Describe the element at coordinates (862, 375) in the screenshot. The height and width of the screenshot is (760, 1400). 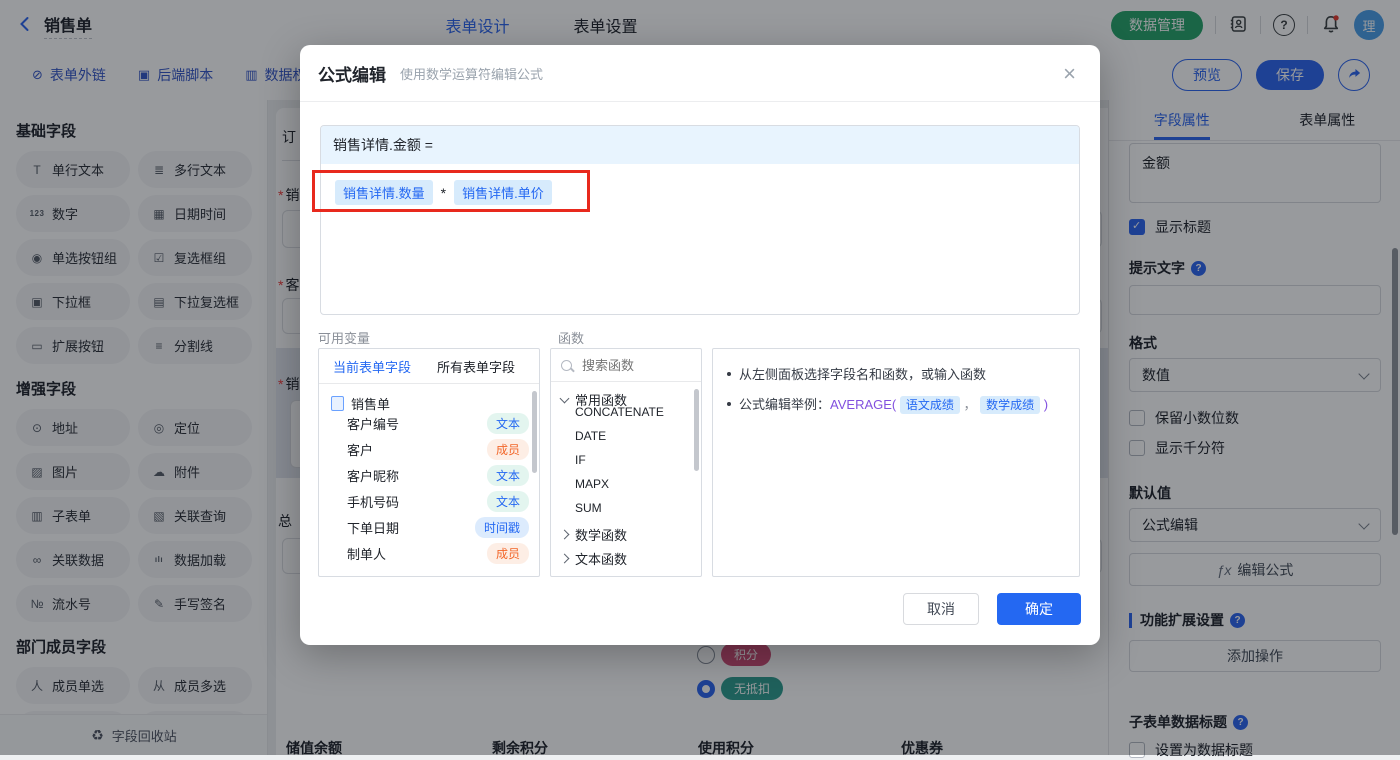
I see `tip-text: 从左侧面板选择字段名和函数，或输入函数` at that location.